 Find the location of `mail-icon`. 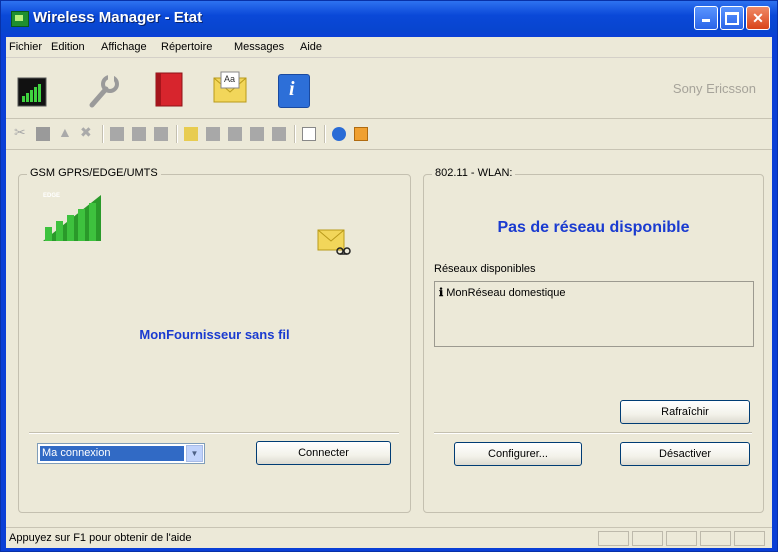

mail-icon is located at coordinates (191, 134).